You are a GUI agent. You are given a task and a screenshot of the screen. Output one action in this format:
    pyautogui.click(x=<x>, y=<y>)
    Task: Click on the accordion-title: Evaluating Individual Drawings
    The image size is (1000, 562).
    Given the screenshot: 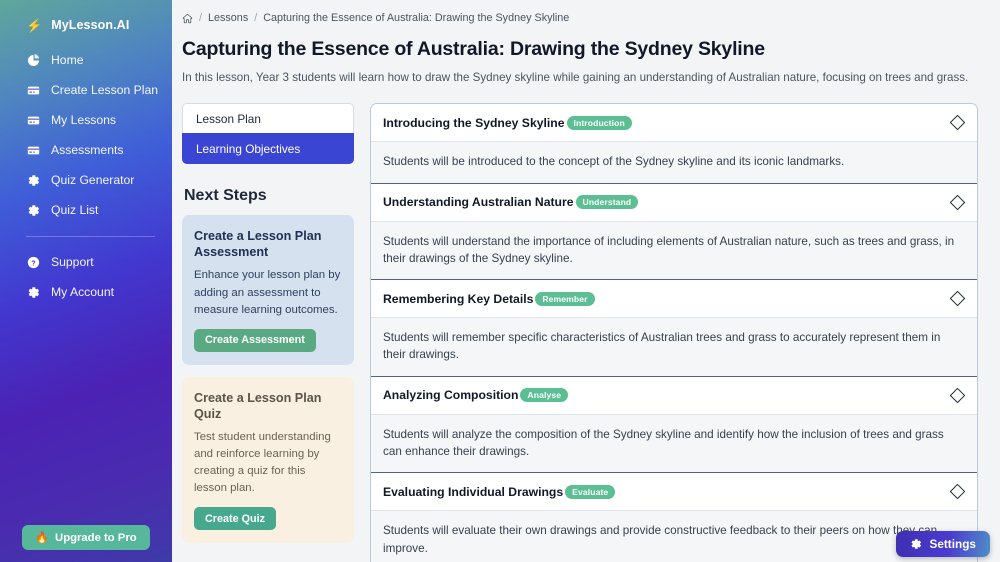 What is the action you would take?
    pyautogui.click(x=473, y=491)
    